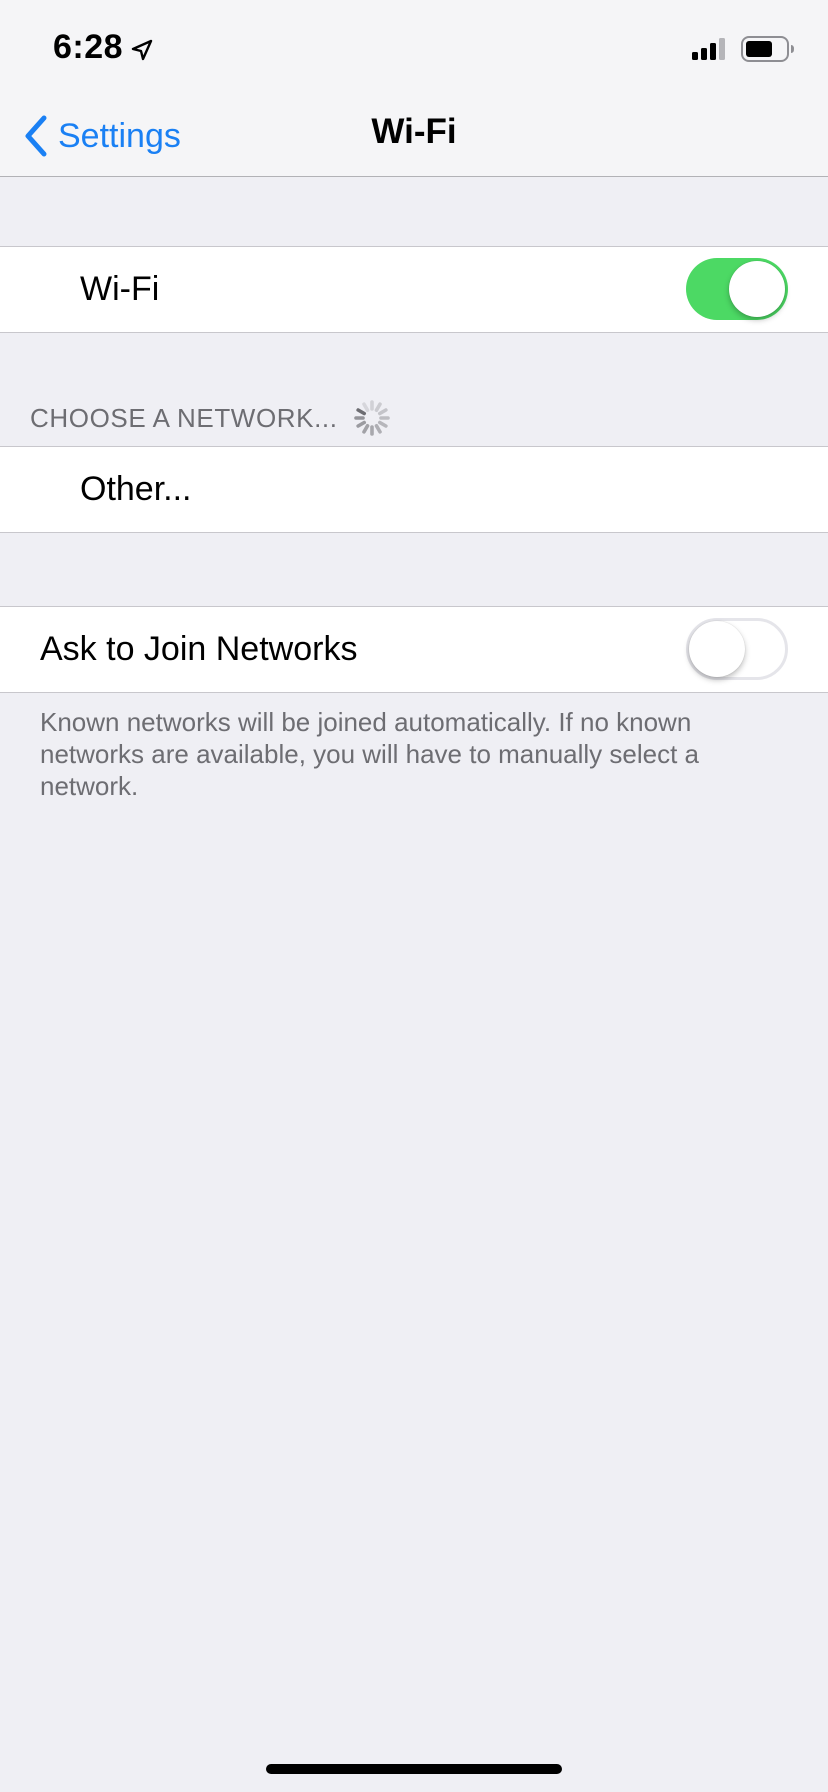  I want to click on ask-to-join-toggle, so click(737, 649).